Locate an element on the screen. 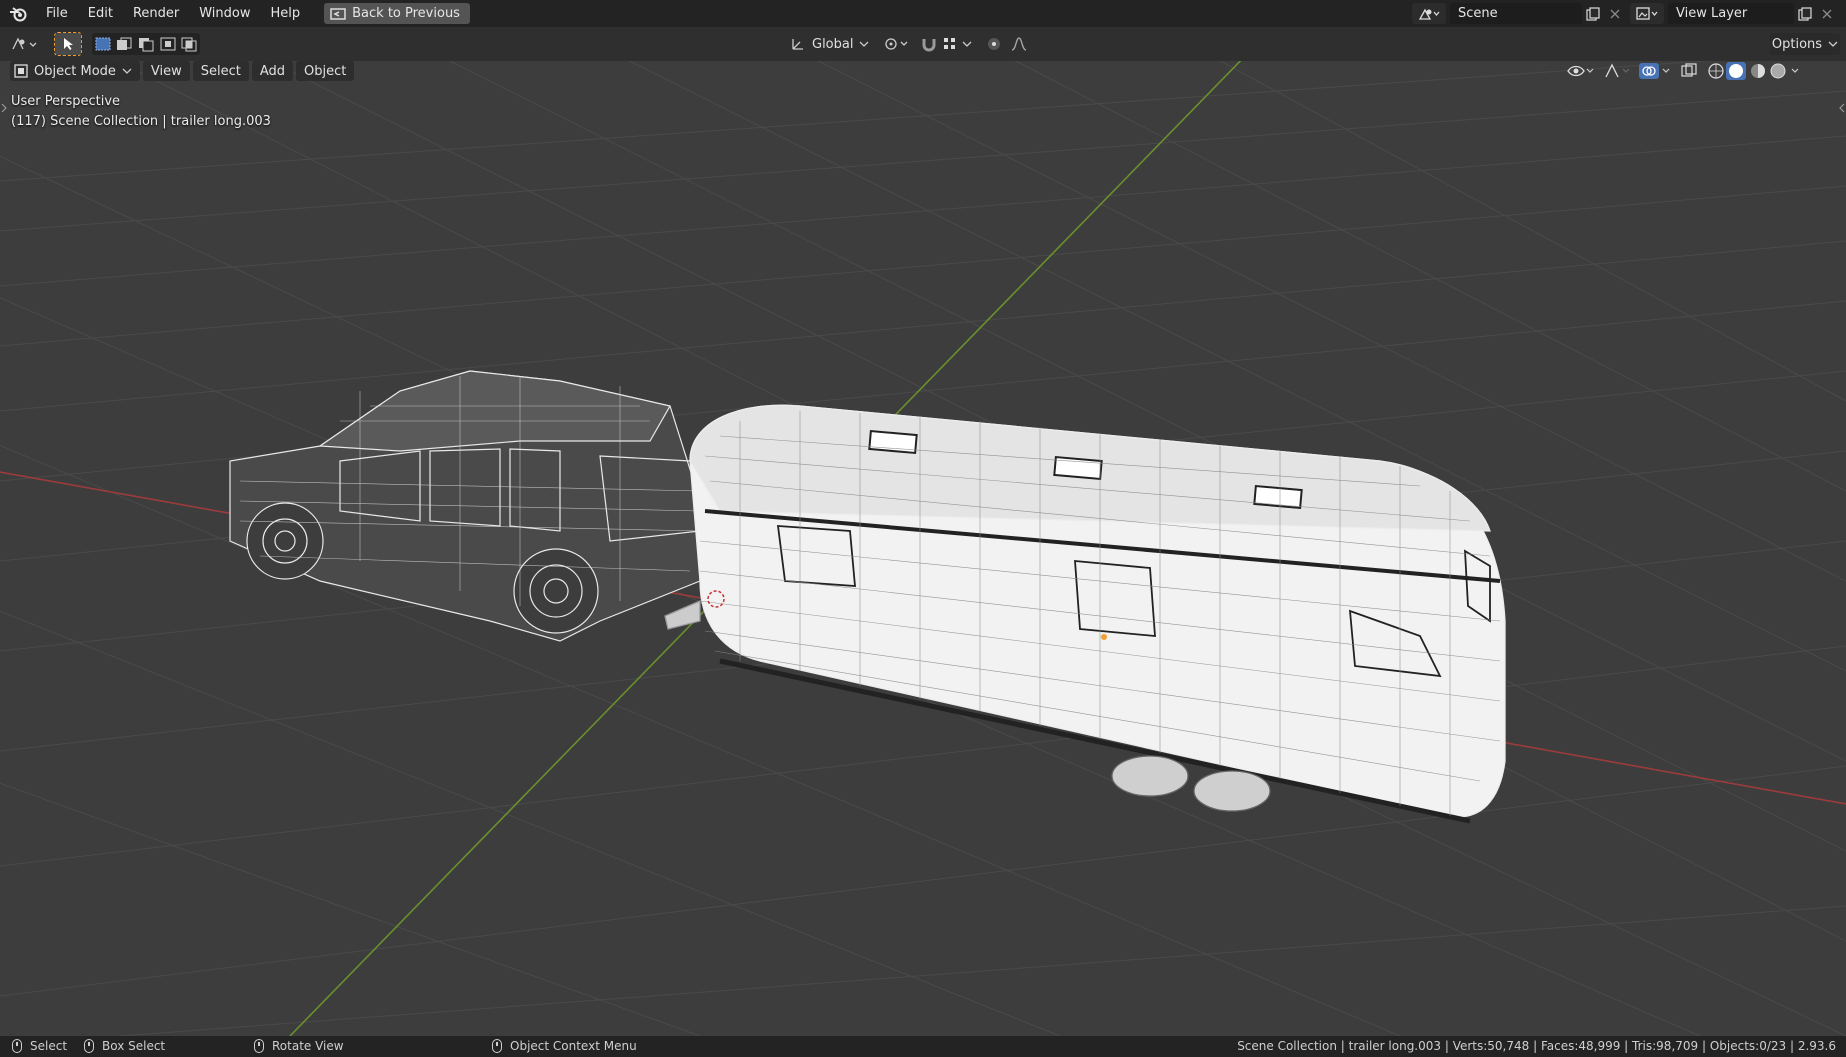 This screenshot has height=1057, width=1846. orientation-label: Global is located at coordinates (833, 44).